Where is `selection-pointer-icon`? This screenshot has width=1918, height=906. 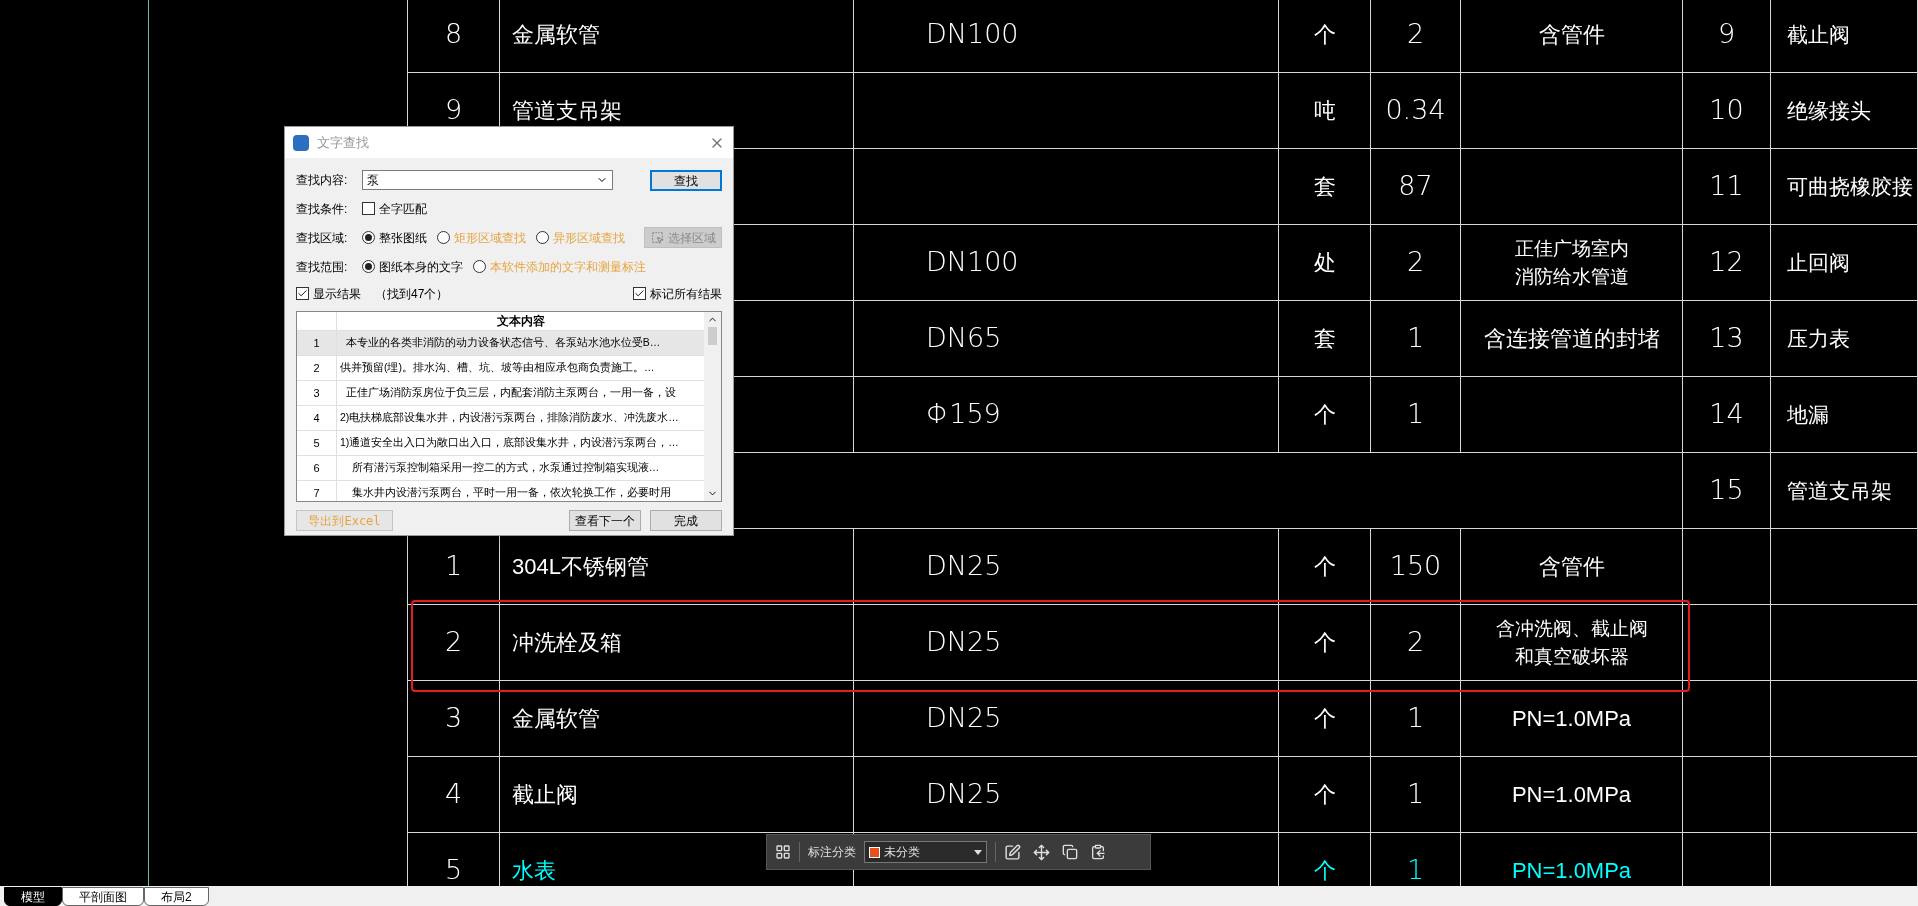
selection-pointer-icon is located at coordinates (657, 237).